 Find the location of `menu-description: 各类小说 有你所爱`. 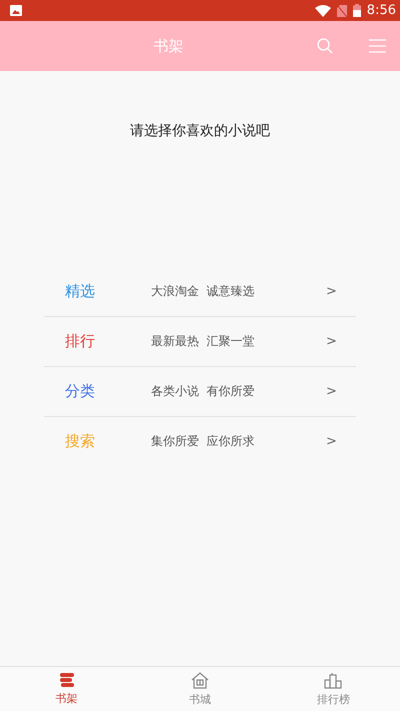

menu-description: 各类小说 有你所爱 is located at coordinates (203, 391).